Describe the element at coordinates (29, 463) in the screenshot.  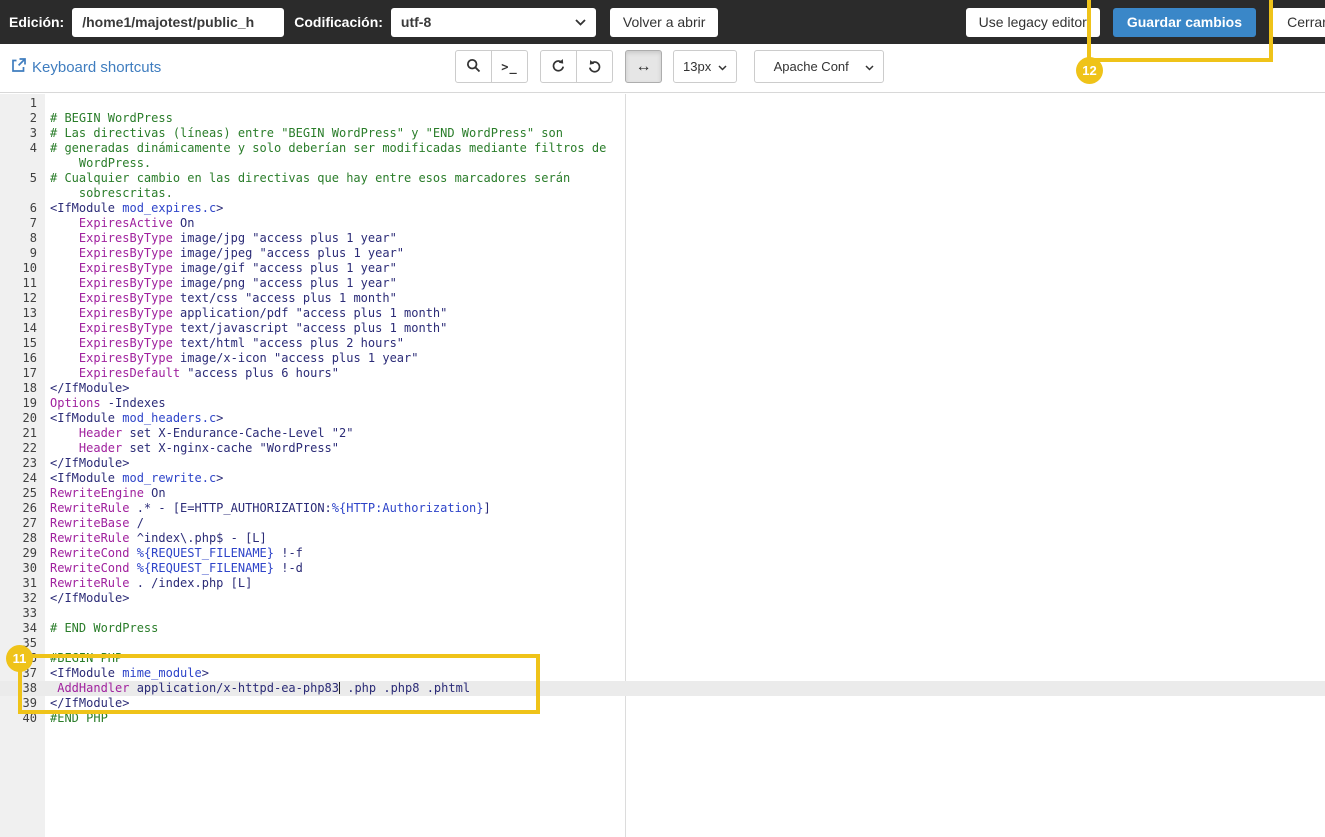
I see `line-number: 23` at that location.